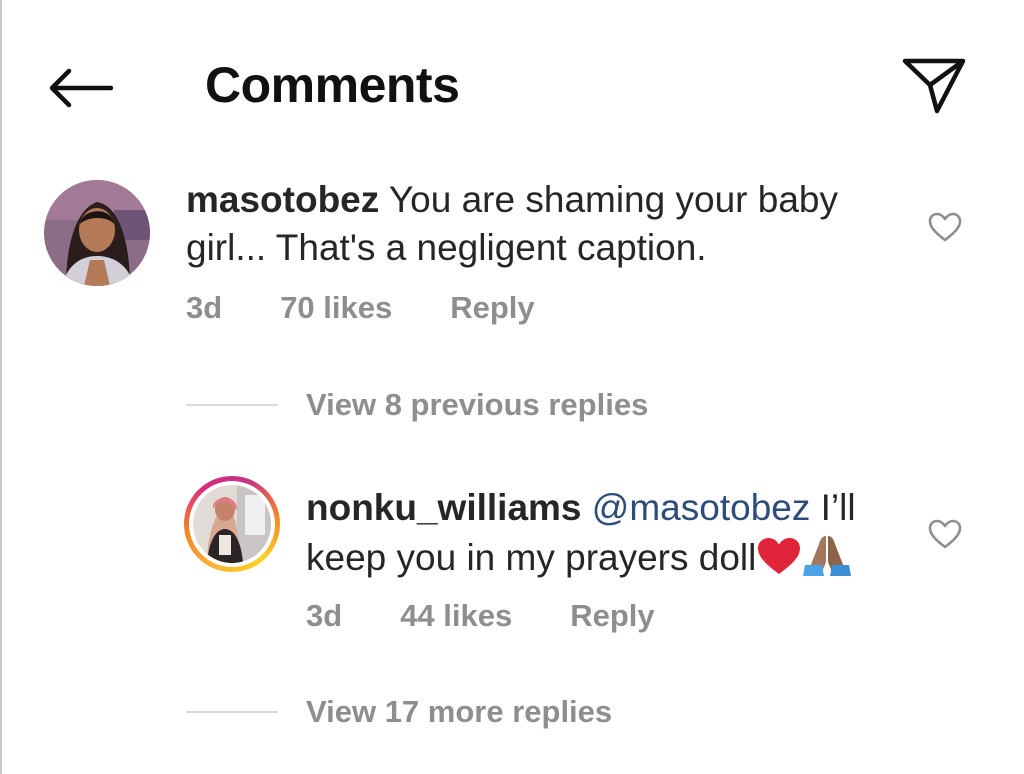  What do you see at coordinates (701, 507) in the screenshot?
I see `mention-link: @masotobez` at bounding box center [701, 507].